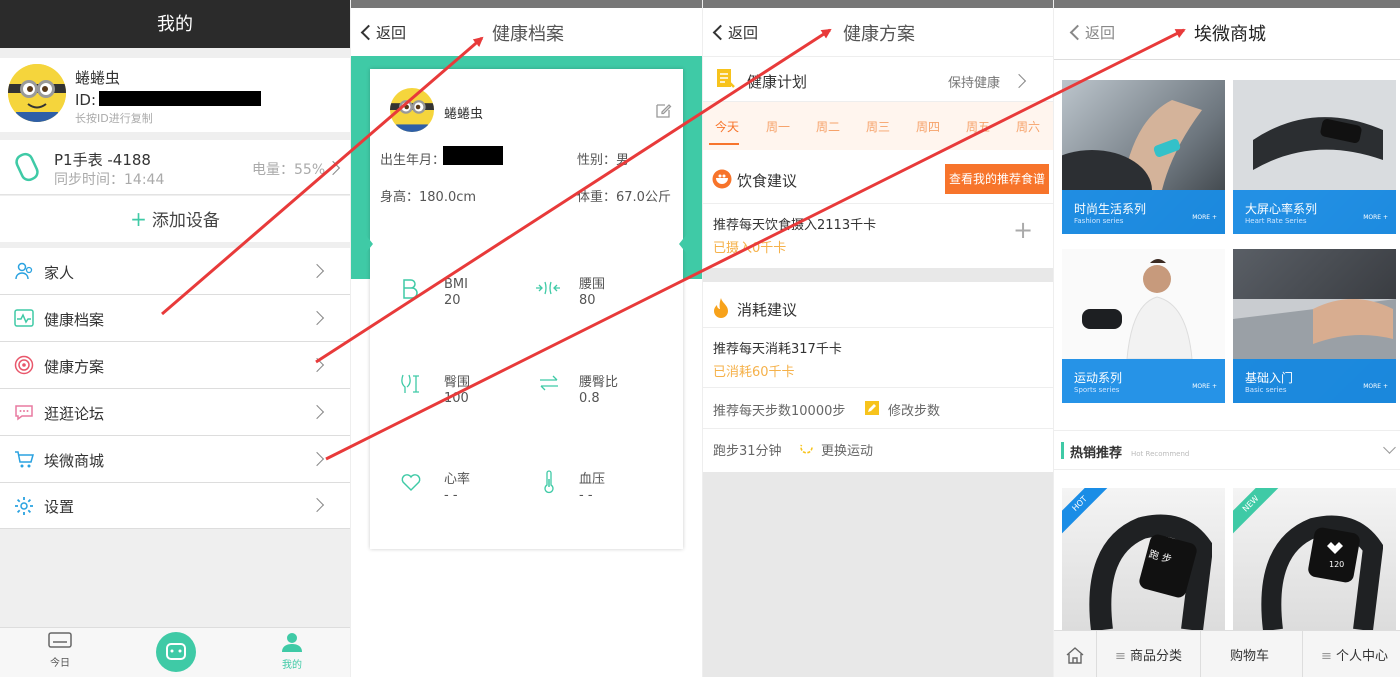 The width and height of the screenshot is (1400, 677). What do you see at coordinates (1227, 34) in the screenshot?
I see `nav-bar: 返回 埃微商城` at bounding box center [1227, 34].